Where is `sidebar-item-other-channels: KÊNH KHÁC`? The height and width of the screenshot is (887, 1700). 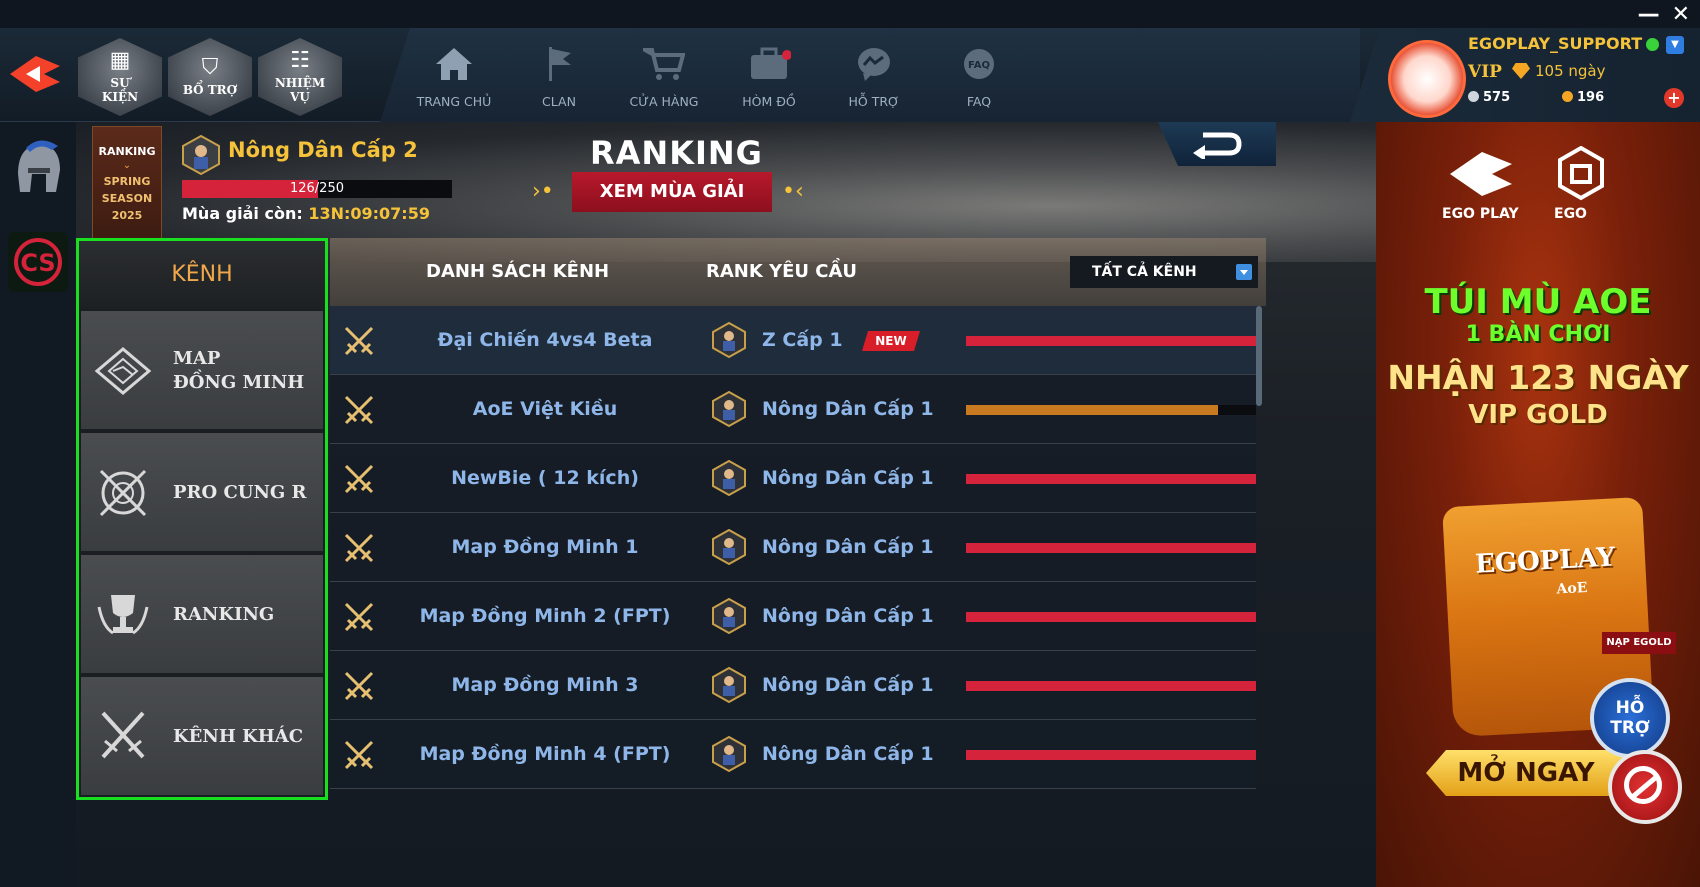
sidebar-item-other-channels: KÊNH KHÁC is located at coordinates (202, 737).